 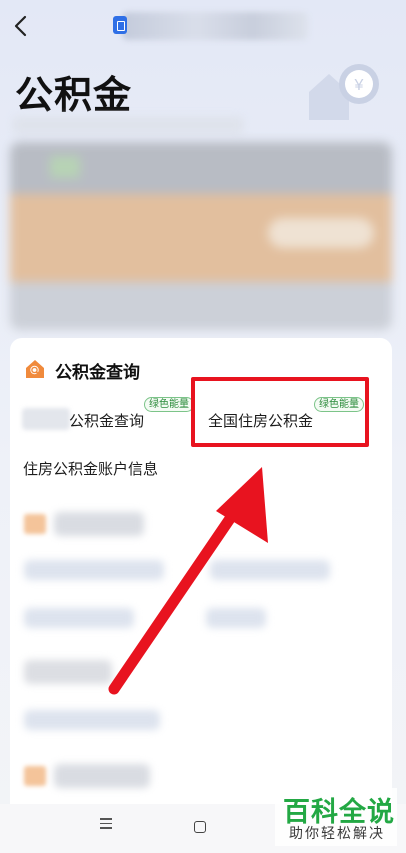 I want to click on menu-icon, so click(x=107, y=824).